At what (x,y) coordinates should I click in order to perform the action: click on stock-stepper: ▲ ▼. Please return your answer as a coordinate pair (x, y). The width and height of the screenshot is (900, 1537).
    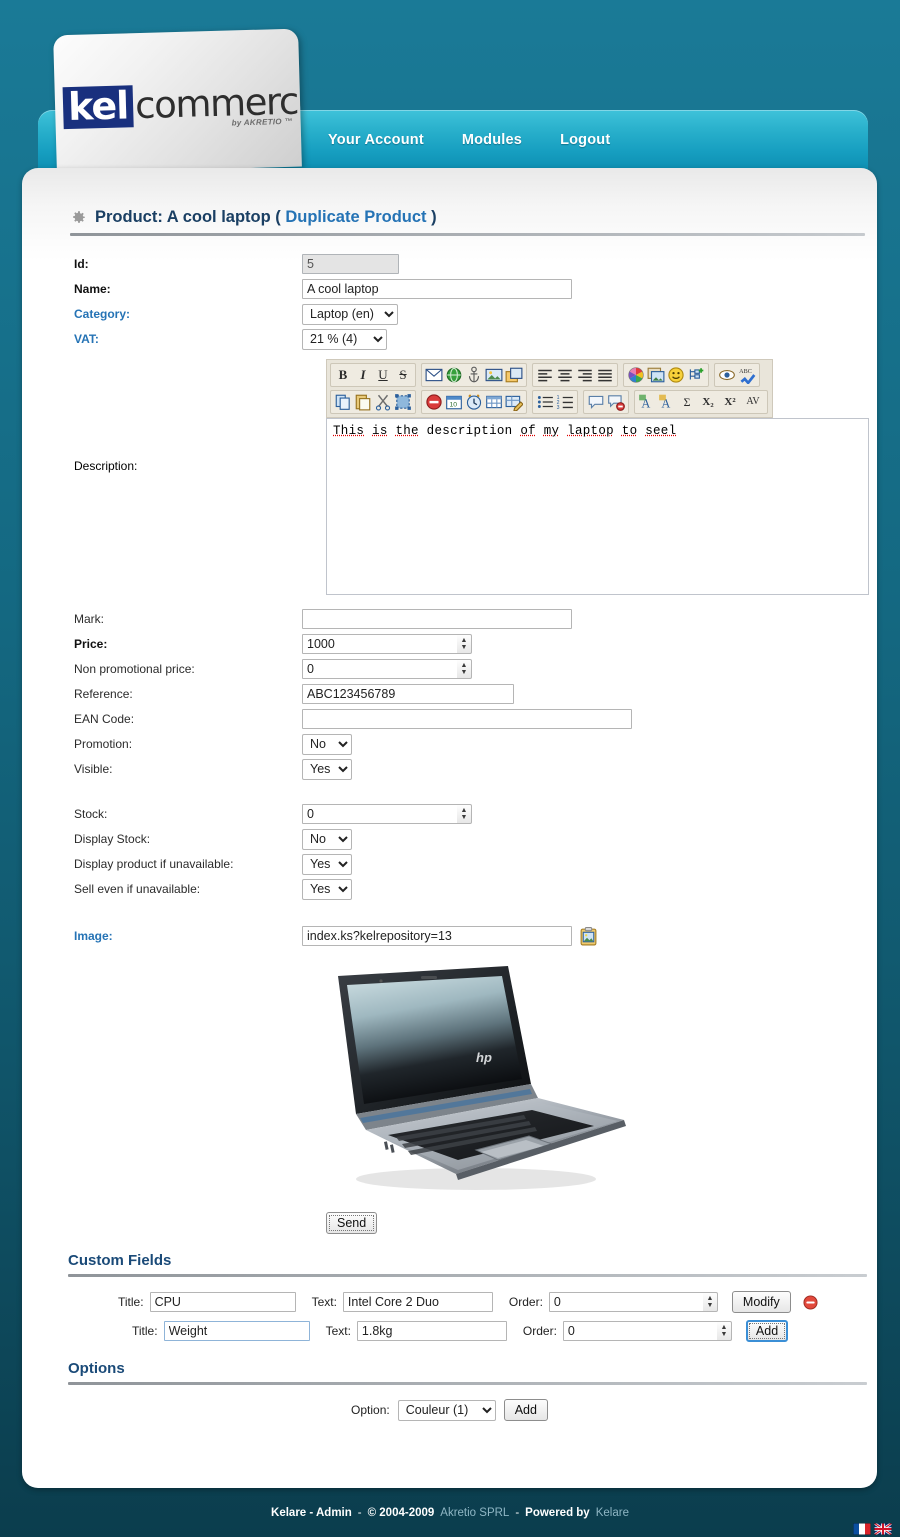
    Looking at the image, I should click on (464, 814).